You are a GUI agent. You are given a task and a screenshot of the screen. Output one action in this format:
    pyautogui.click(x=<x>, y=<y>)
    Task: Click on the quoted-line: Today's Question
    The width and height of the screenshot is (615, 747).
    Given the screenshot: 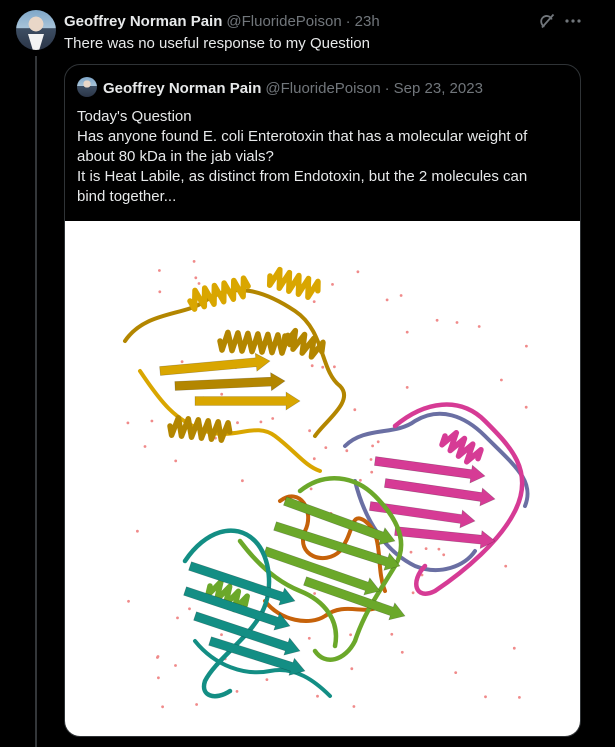 What is the action you would take?
    pyautogui.click(x=134, y=116)
    